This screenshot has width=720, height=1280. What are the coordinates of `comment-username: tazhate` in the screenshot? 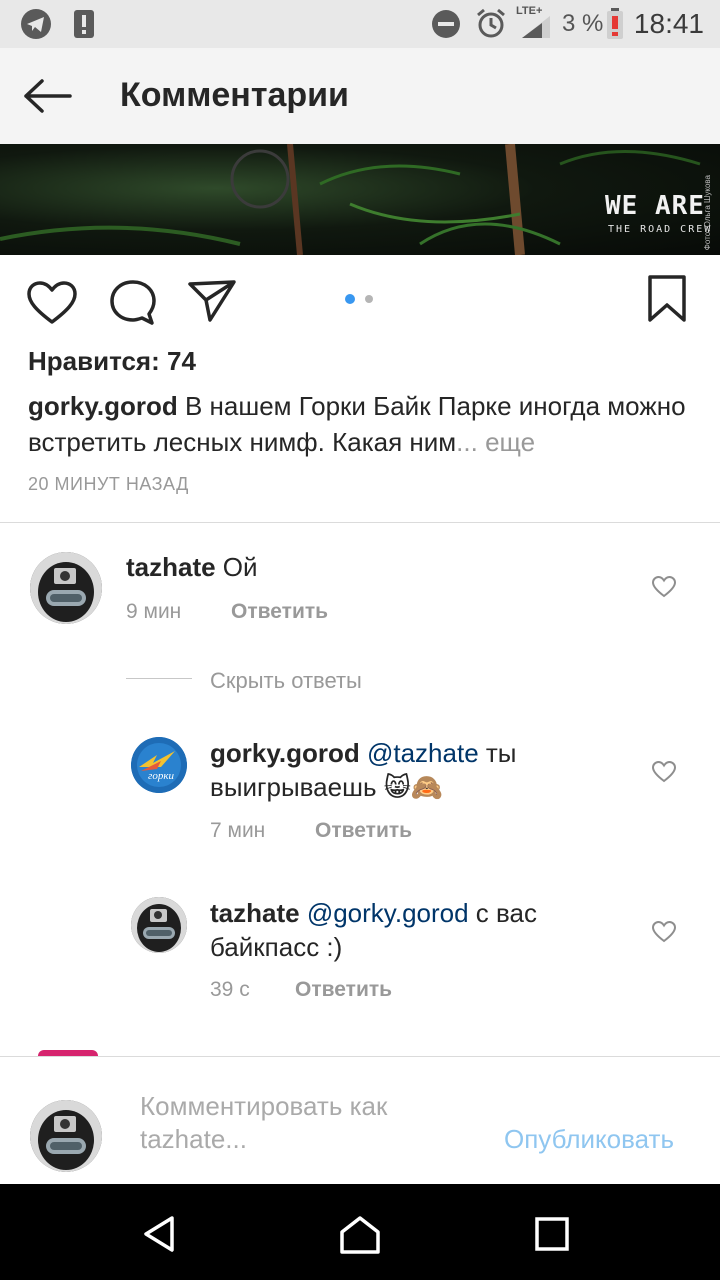 It's located at (171, 567).